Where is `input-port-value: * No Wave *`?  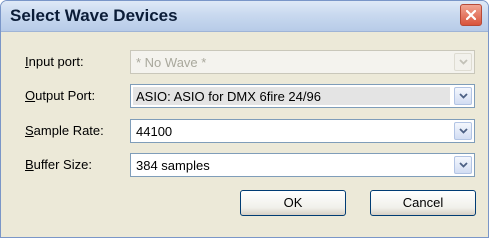
input-port-value: * No Wave * is located at coordinates (171, 62).